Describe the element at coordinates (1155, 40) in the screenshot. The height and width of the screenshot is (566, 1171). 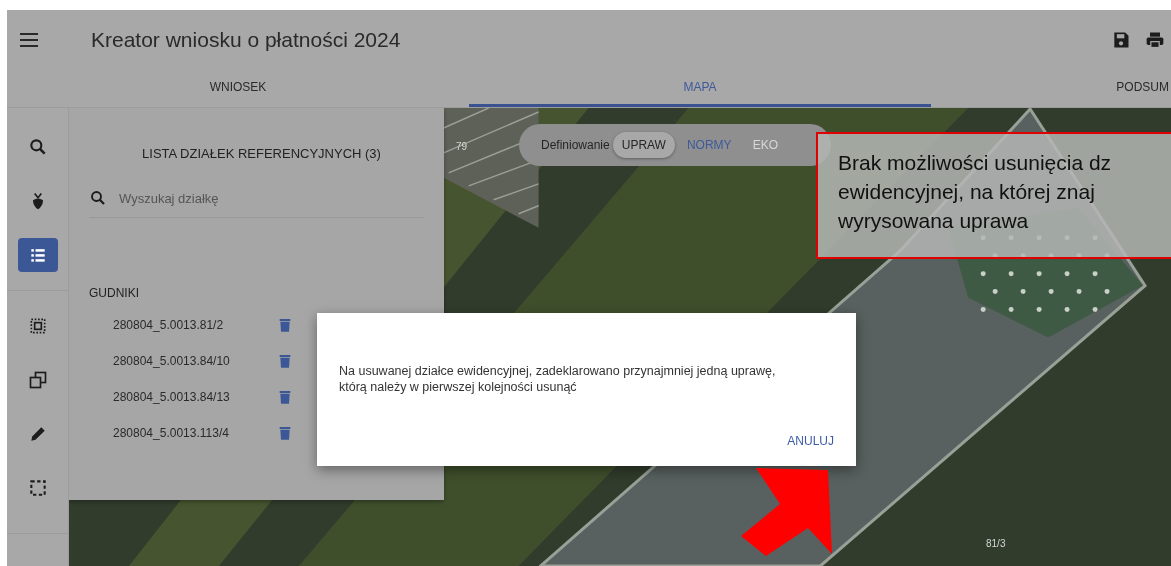
I see `print-icon` at that location.